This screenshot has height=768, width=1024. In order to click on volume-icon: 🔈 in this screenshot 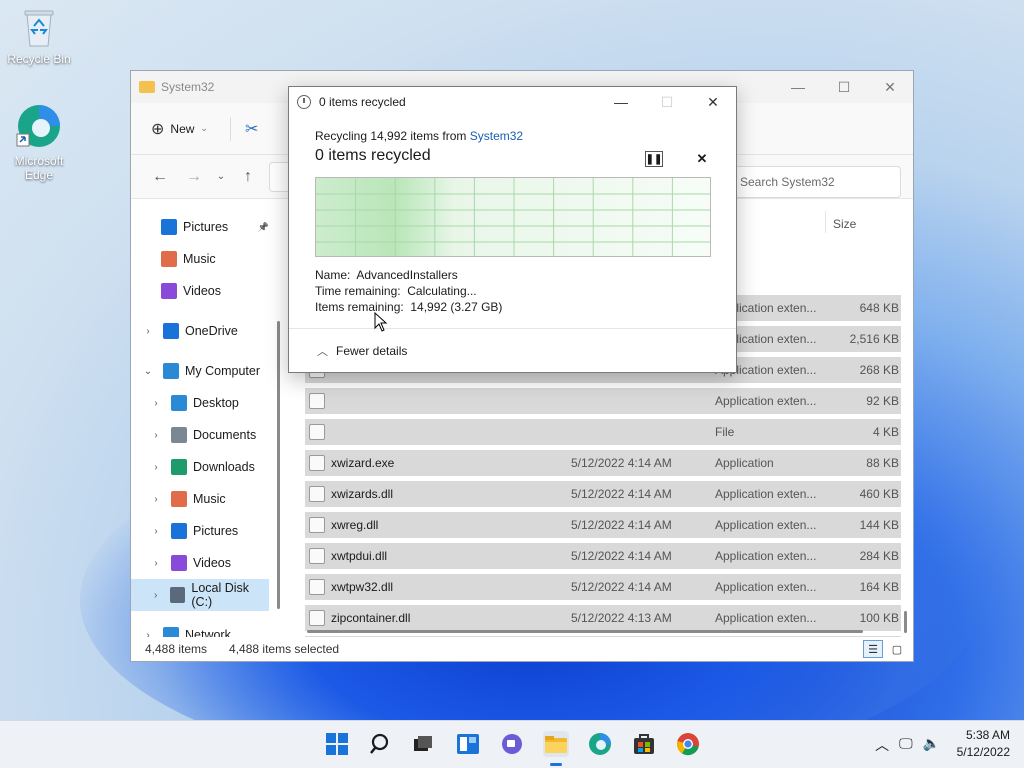, I will do `click(931, 745)`.